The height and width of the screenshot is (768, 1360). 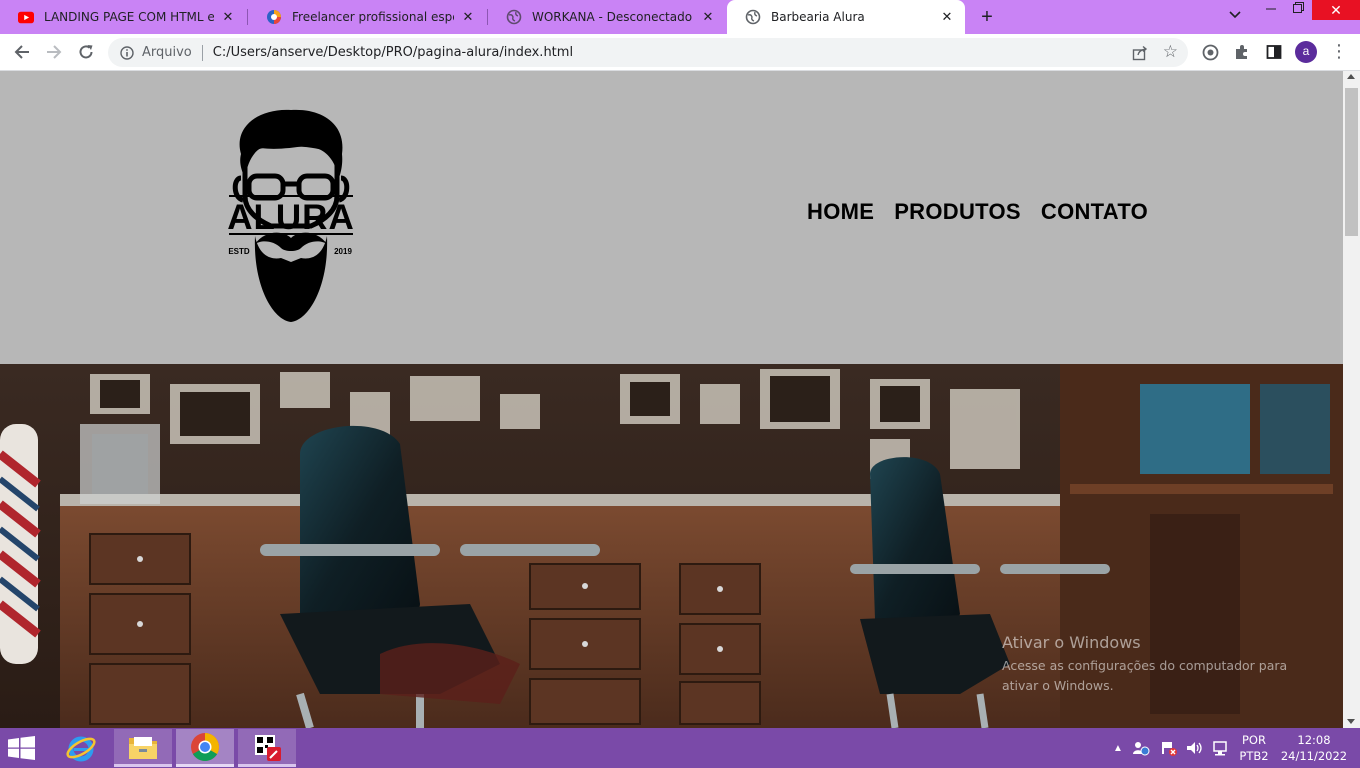 I want to click on back-arrow-icon, so click(x=21, y=52).